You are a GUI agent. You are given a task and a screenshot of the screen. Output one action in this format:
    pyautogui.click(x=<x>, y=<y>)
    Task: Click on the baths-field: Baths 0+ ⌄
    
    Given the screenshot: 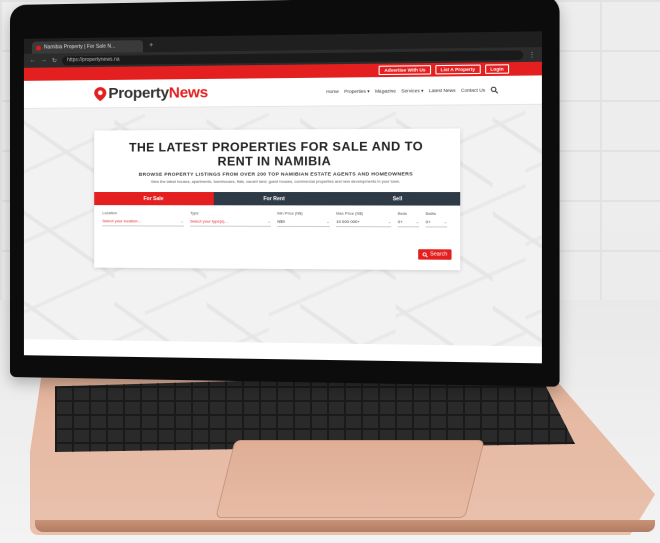 What is the action you would take?
    pyautogui.click(x=436, y=219)
    